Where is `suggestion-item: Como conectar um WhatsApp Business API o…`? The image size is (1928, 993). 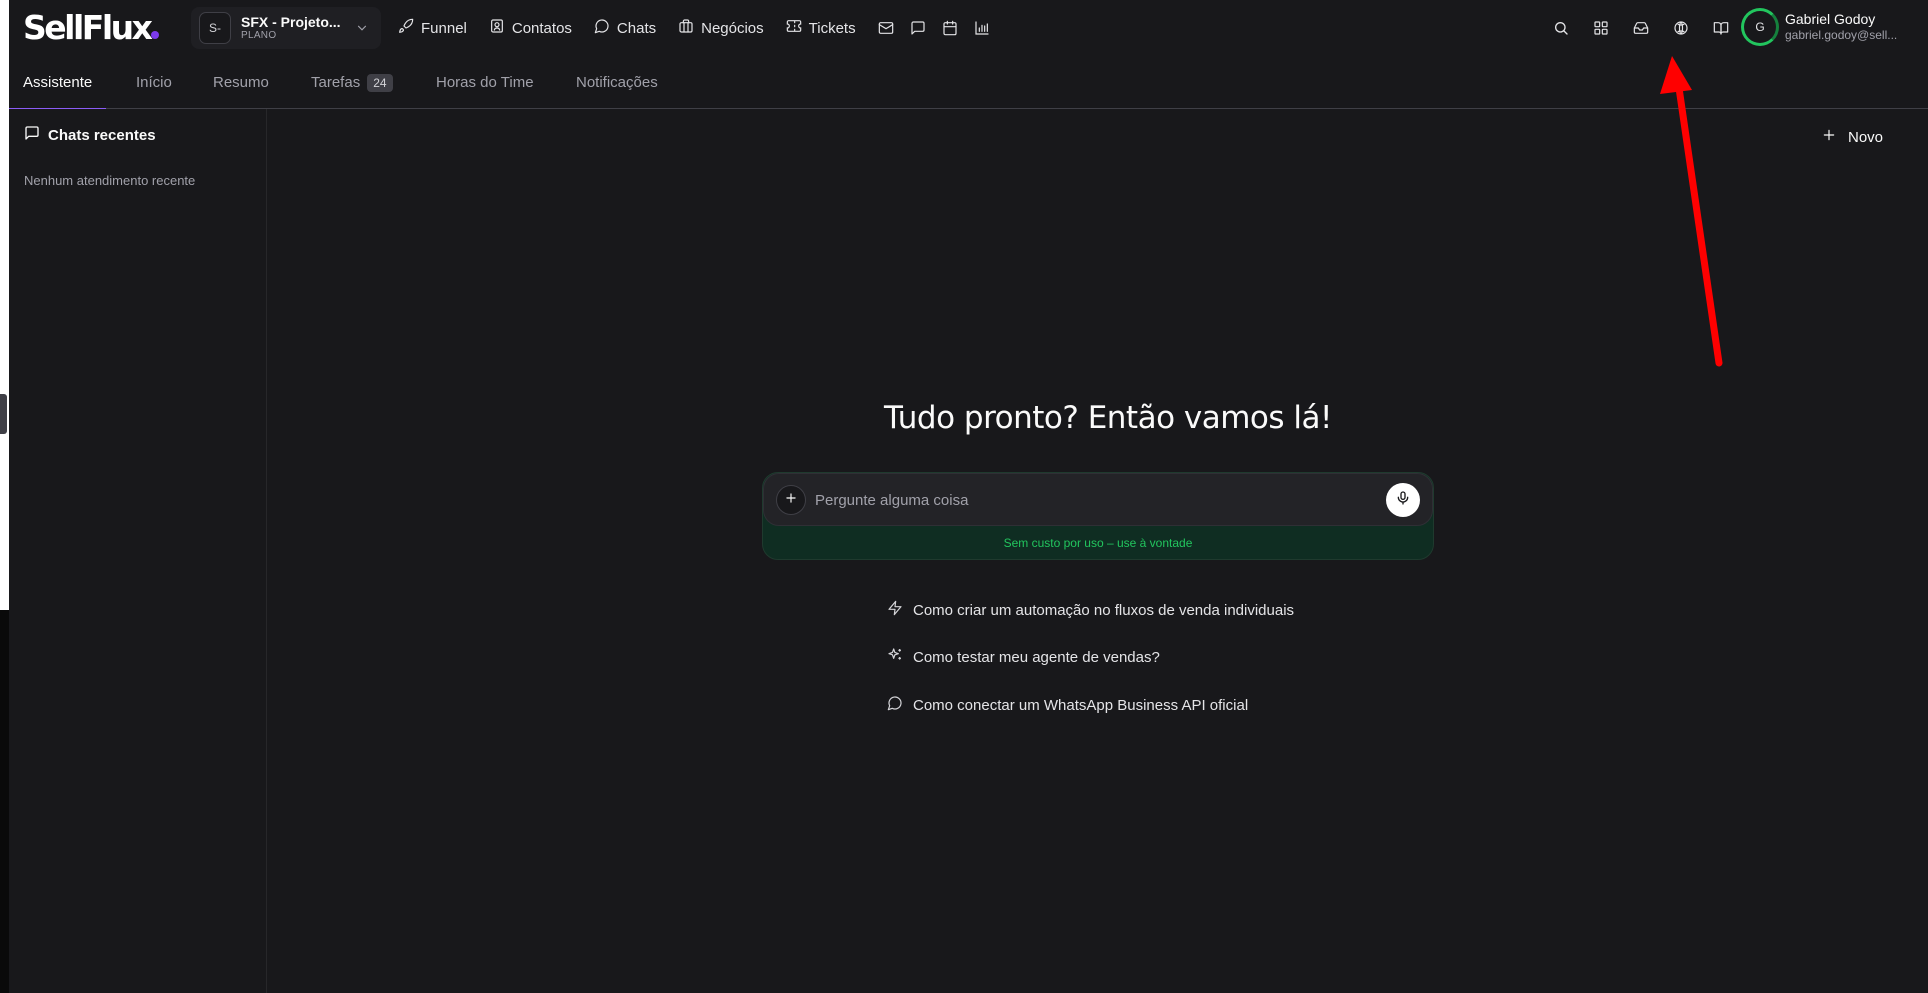
suggestion-item: Como conectar um WhatsApp Business API o… is located at coordinates (1067, 705).